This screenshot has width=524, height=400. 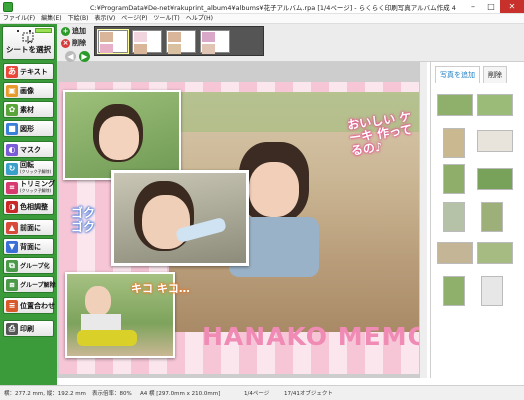 I want to click on page-thumbnail-strip, so click(x=179, y=41).